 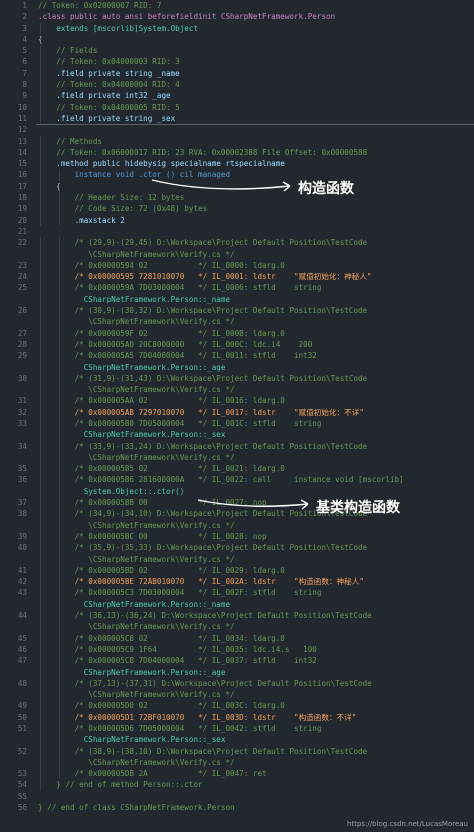 What do you see at coordinates (24, 51) in the screenshot?
I see `line-number: 5` at bounding box center [24, 51].